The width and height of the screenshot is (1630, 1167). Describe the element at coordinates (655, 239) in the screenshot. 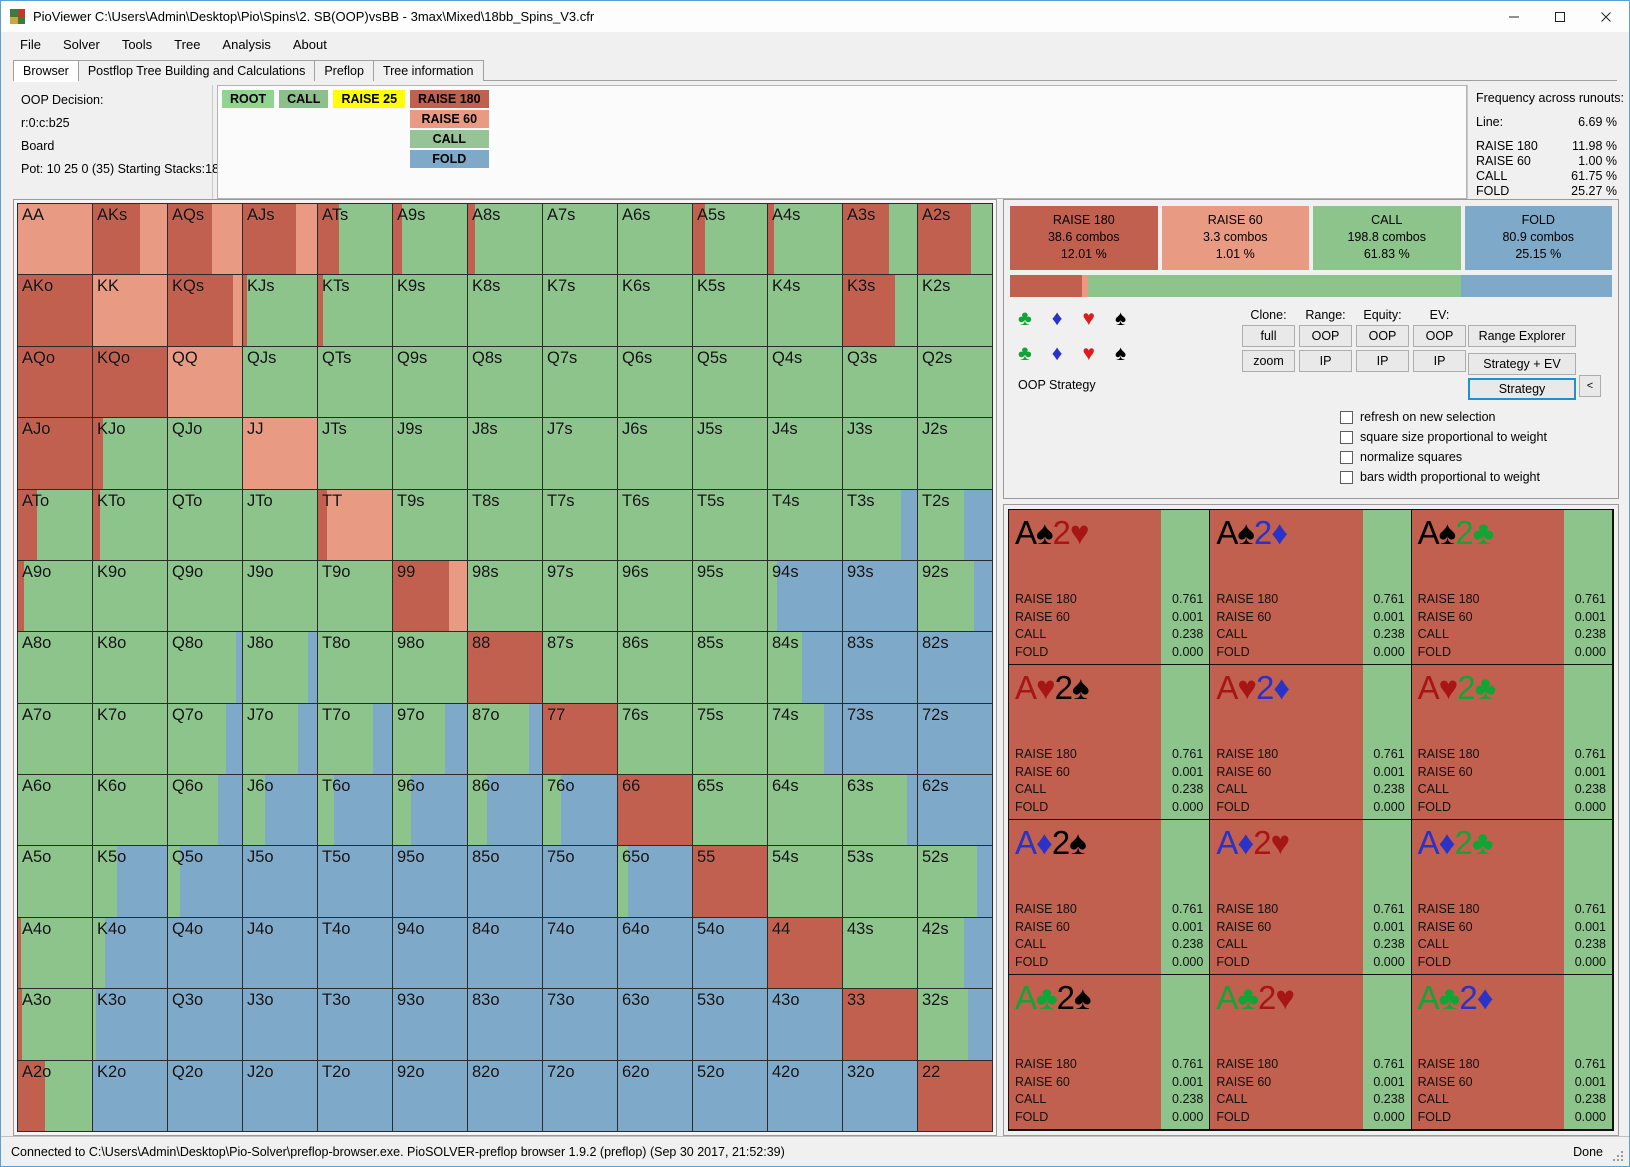

I see `hand-cell-A6s: A6s` at that location.